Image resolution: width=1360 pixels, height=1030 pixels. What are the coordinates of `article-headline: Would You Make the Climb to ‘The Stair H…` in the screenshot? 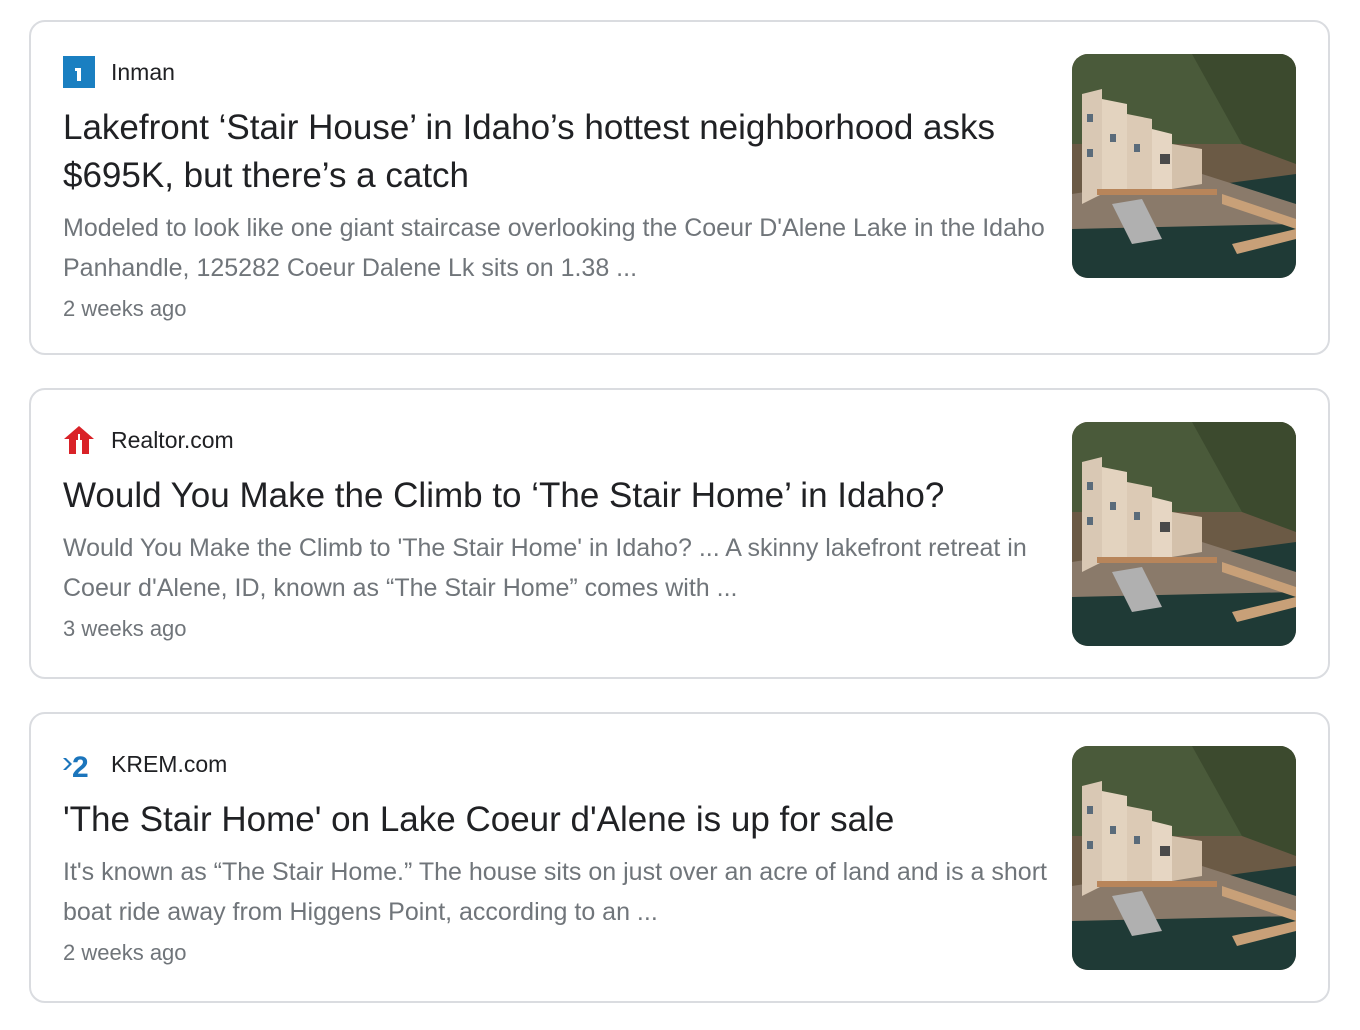 It's located at (558, 496).